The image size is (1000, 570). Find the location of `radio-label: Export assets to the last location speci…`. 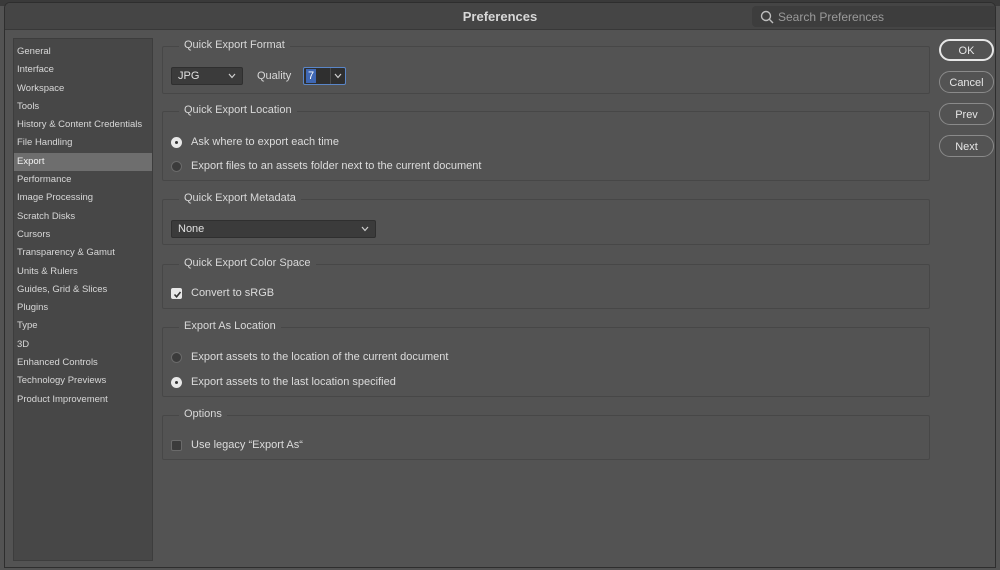

radio-label: Export assets to the last location speci… is located at coordinates (293, 382).